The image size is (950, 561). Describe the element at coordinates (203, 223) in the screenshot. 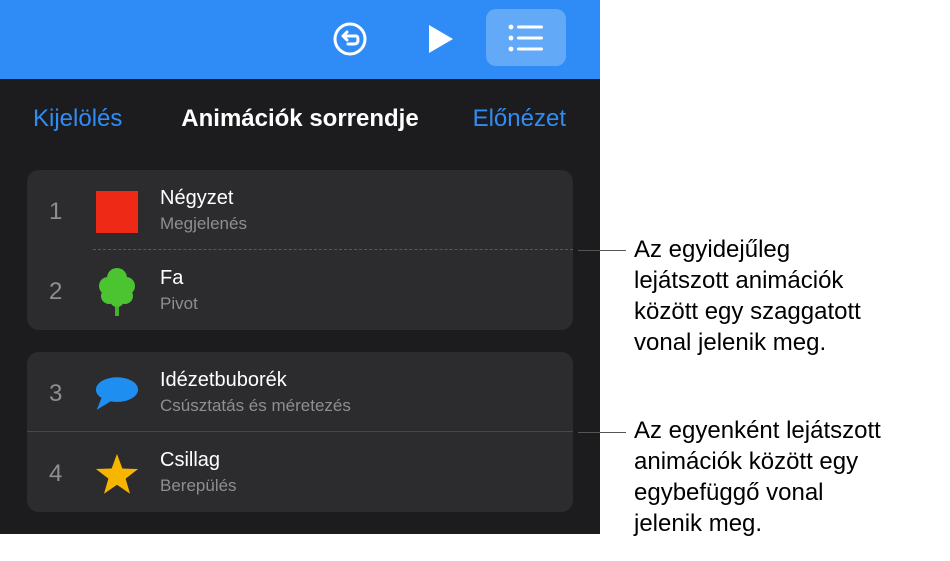

I see `row-effect: Megjelenés` at that location.